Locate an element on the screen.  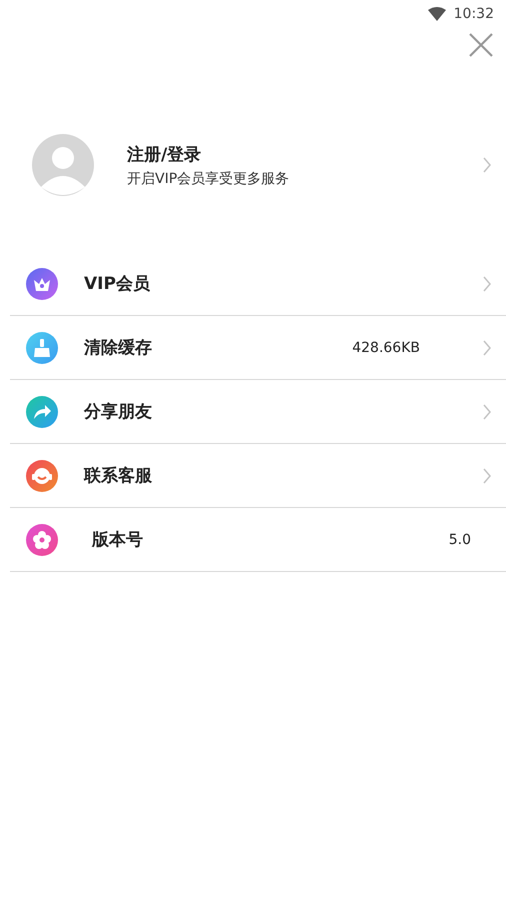
menu-item: 清除缓存 428.66KB is located at coordinates (258, 348).